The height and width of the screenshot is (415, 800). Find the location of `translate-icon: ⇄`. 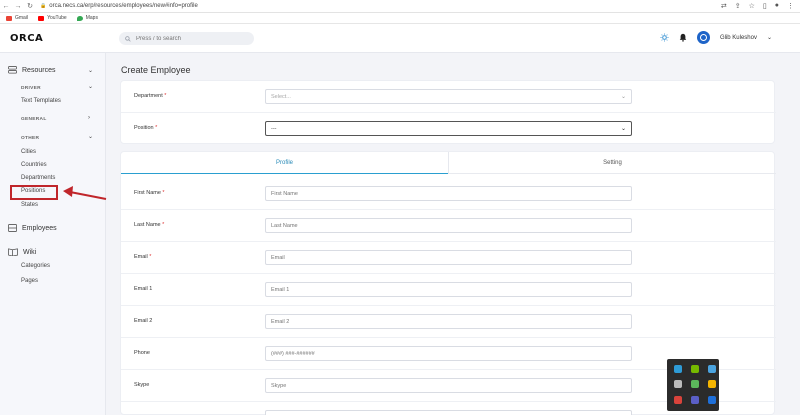

translate-icon: ⇄ is located at coordinates (724, 6).